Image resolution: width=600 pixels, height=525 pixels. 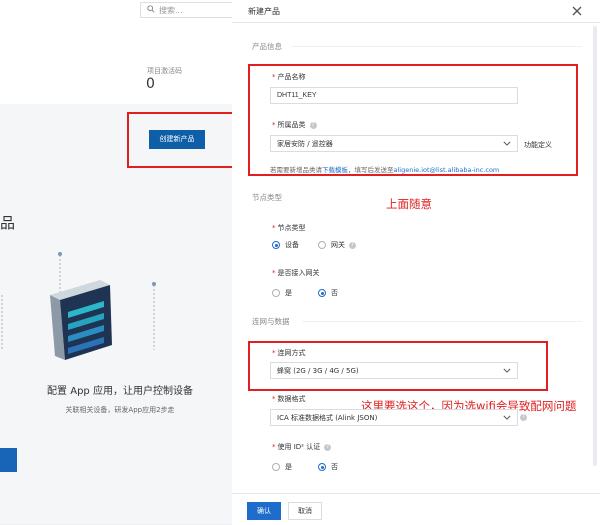 What do you see at coordinates (409, 204) in the screenshot?
I see `annotation-top-text: 上面随意` at bounding box center [409, 204].